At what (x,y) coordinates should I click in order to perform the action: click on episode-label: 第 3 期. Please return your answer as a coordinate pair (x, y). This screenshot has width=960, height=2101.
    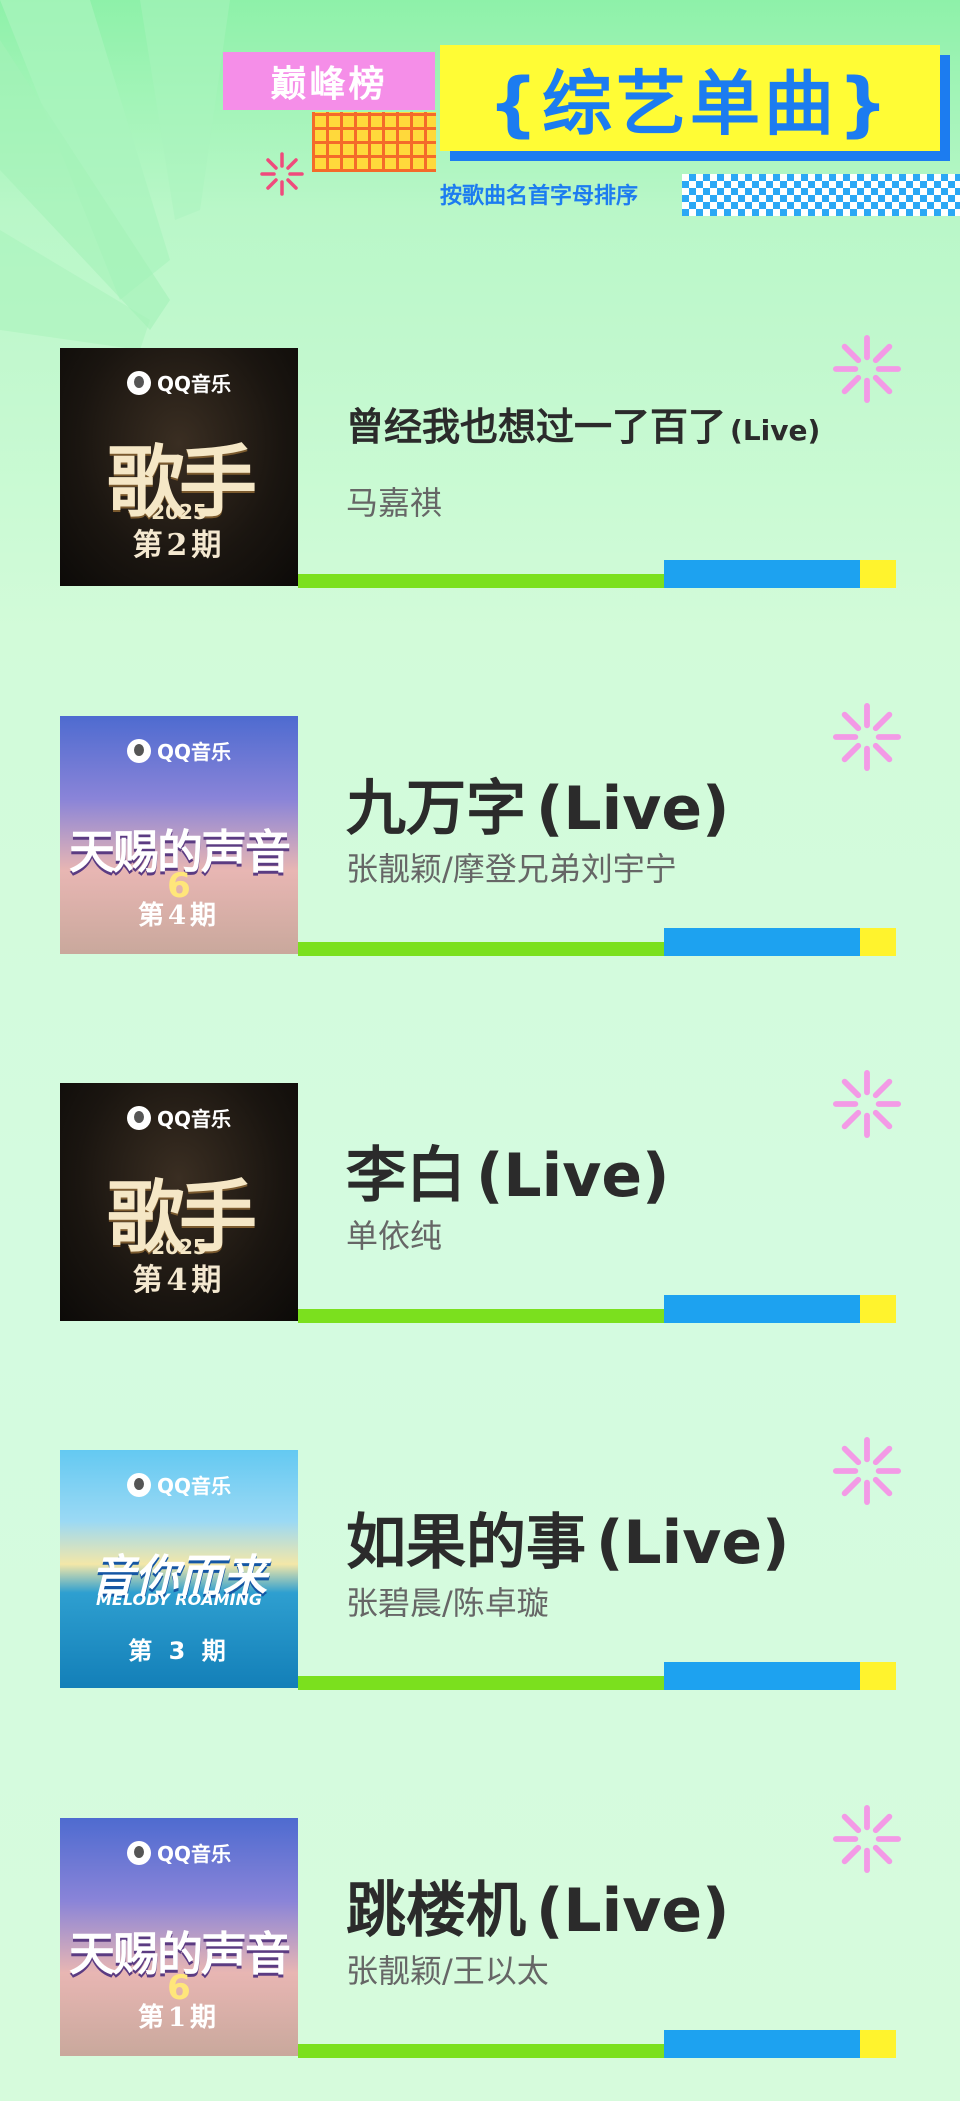
    Looking at the image, I should click on (179, 1651).